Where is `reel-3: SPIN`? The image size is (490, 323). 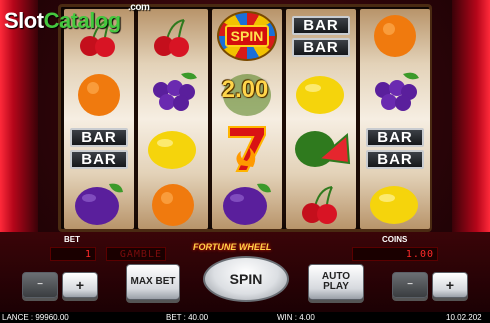 reel-3: SPIN is located at coordinates (247, 119).